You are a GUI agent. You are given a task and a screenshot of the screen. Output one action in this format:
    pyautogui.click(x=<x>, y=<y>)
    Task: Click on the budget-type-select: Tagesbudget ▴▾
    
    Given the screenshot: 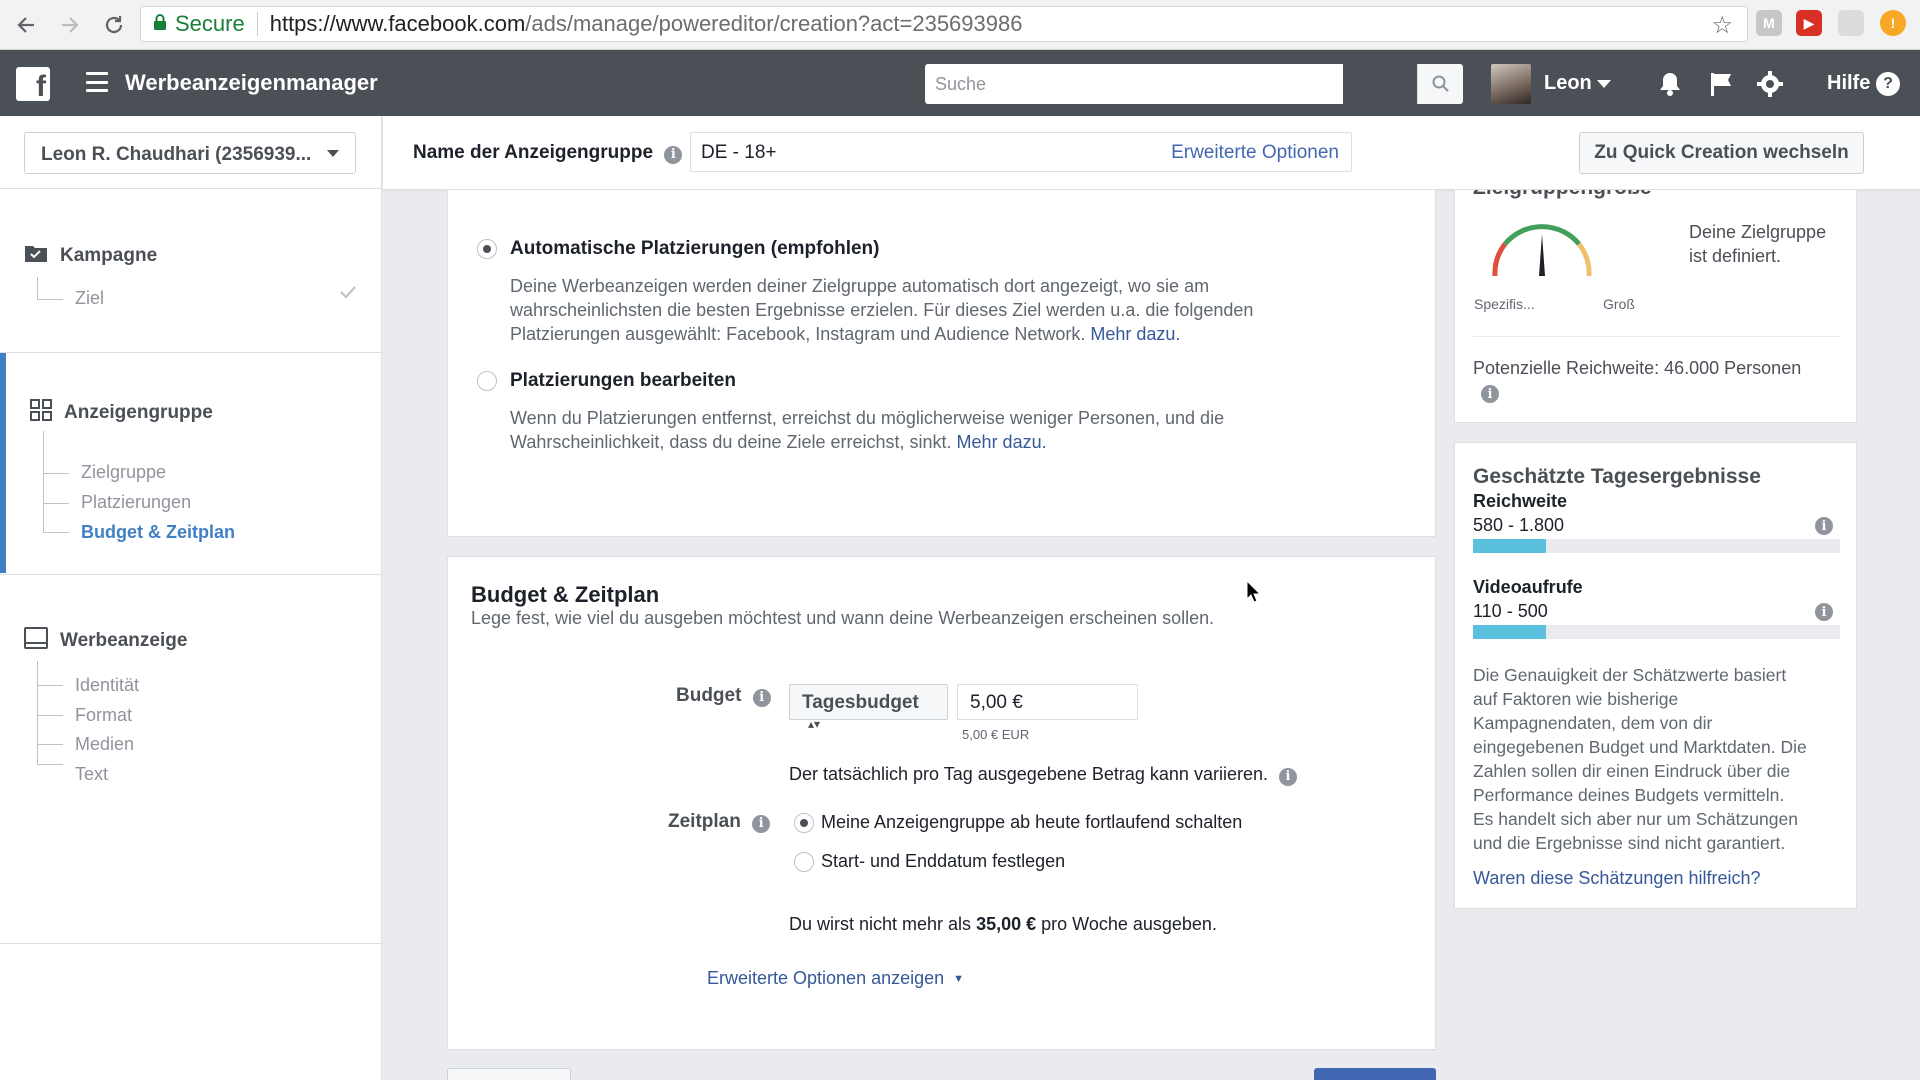 What is the action you would take?
    pyautogui.click(x=868, y=707)
    